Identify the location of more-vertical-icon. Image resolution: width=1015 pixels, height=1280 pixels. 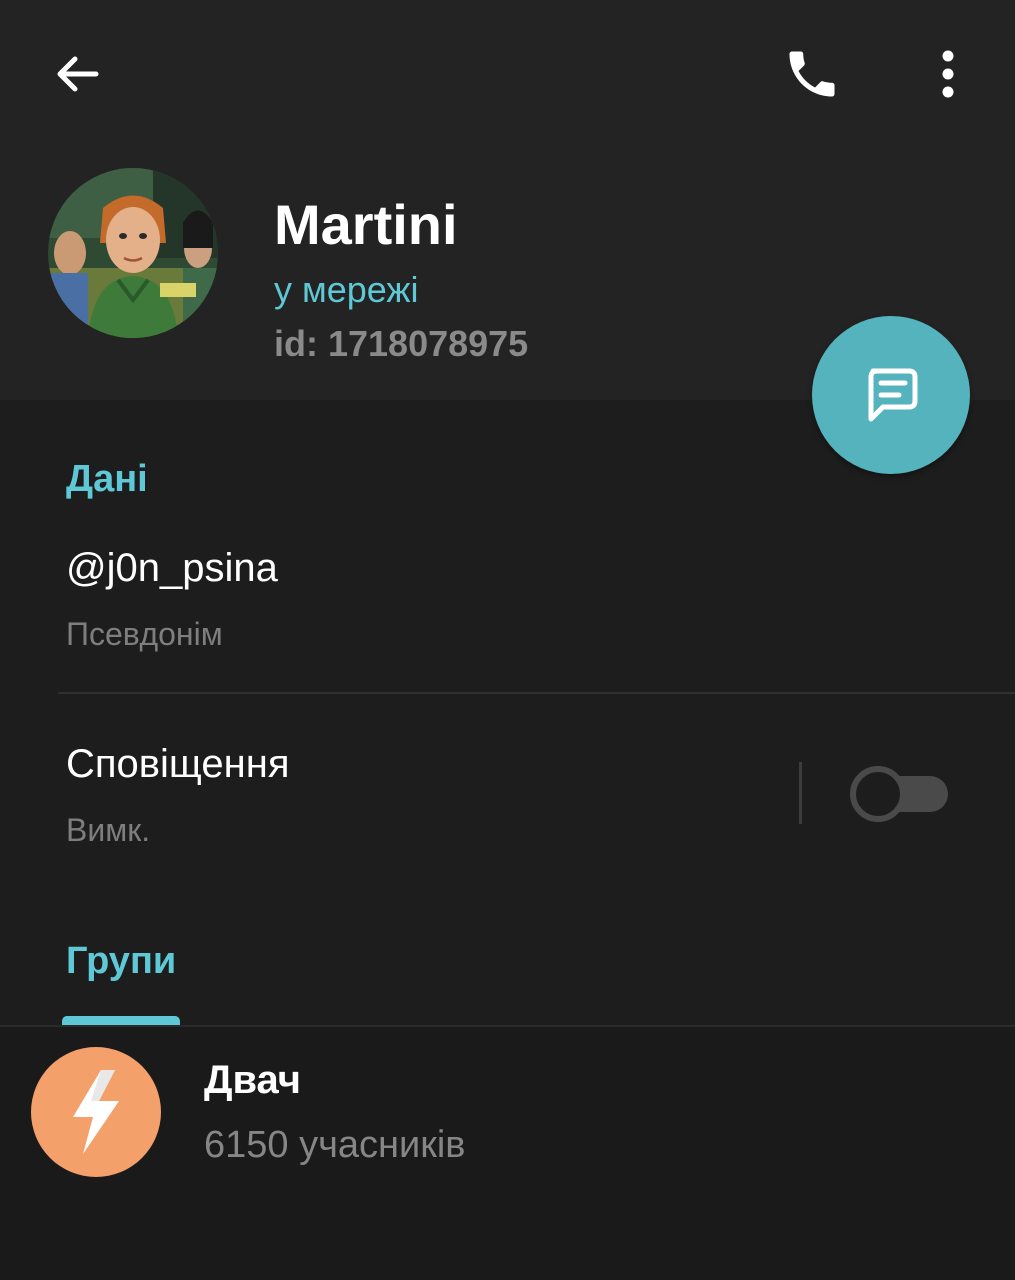
(948, 74).